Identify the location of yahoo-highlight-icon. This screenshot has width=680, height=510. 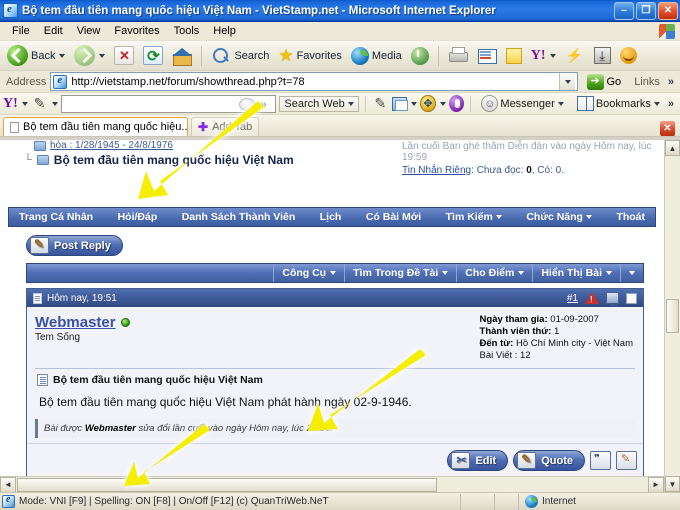
(381, 103).